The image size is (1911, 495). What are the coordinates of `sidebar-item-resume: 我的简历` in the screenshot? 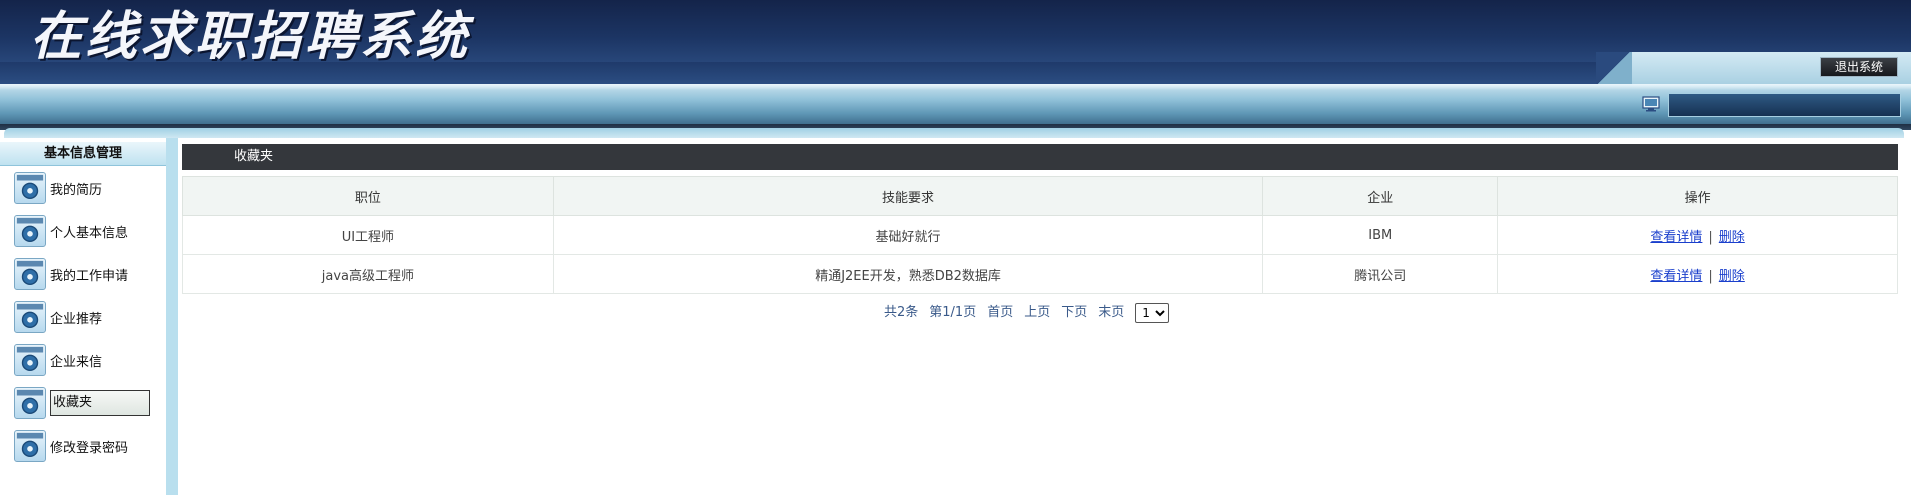 It's located at (84, 188).